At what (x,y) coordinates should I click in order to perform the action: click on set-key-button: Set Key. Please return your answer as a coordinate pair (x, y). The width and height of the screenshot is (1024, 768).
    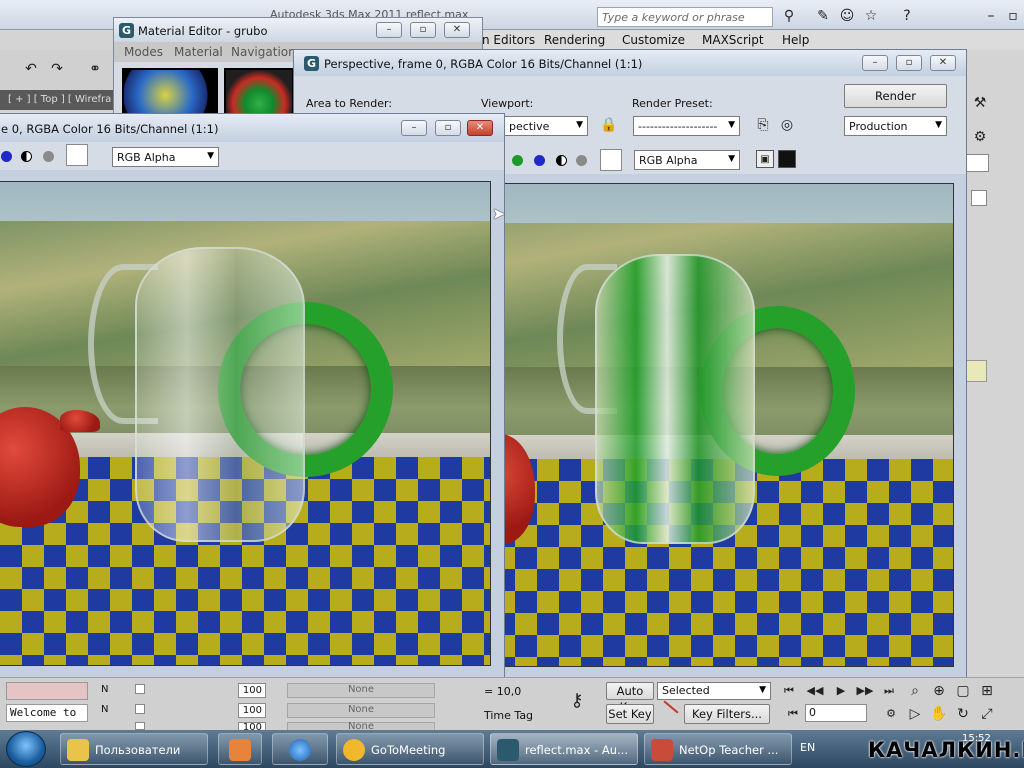
    Looking at the image, I should click on (630, 714).